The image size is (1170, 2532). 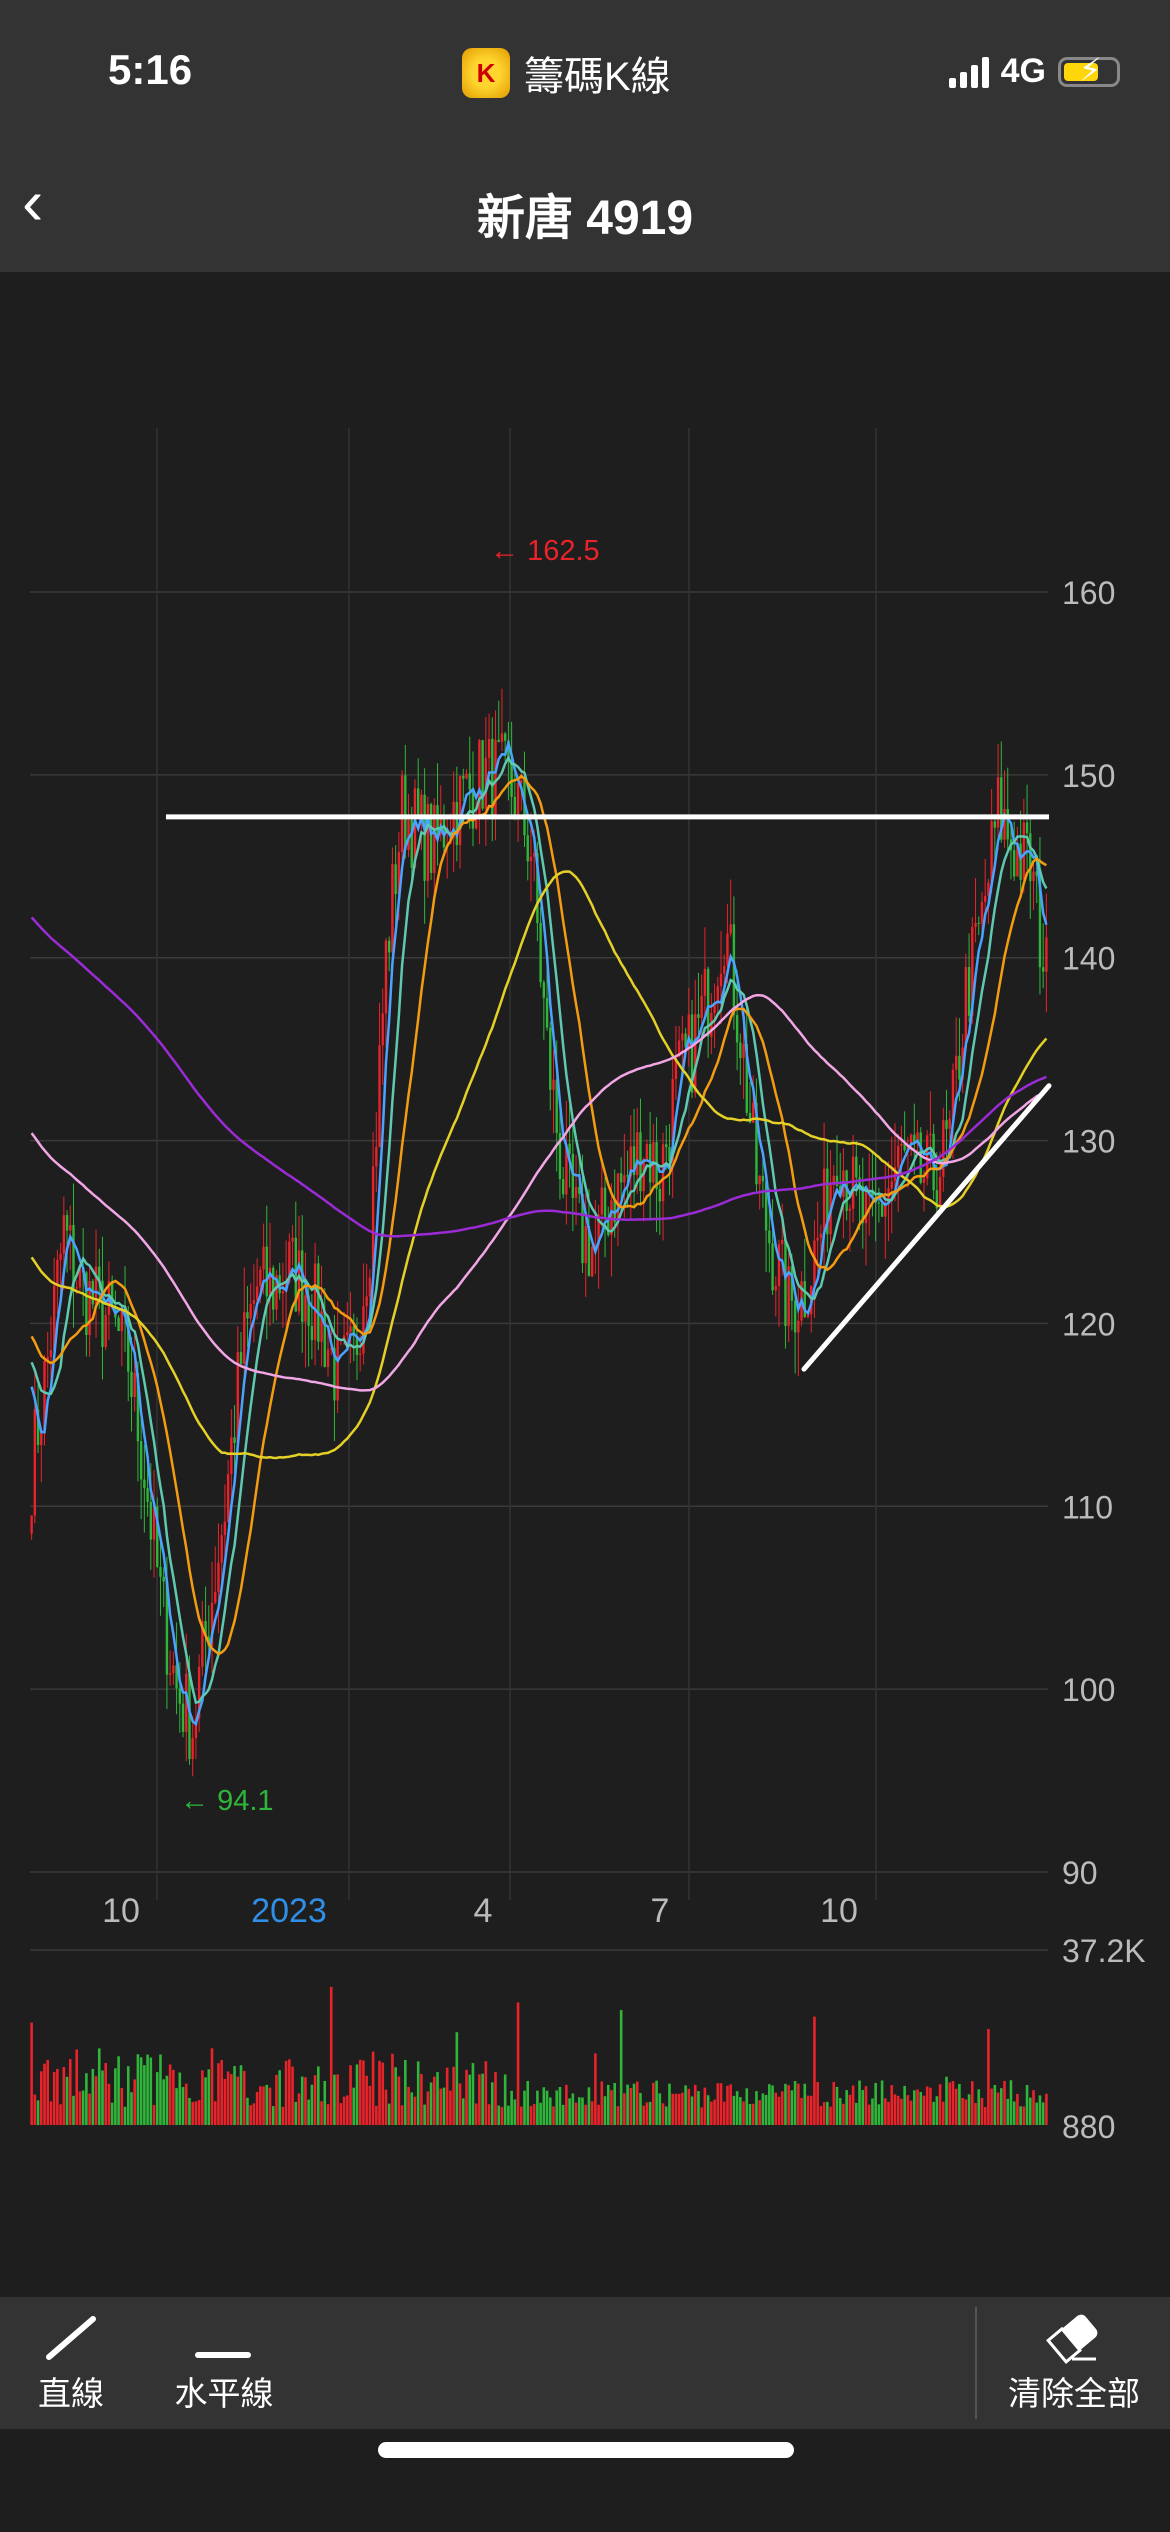 I want to click on home-indicator, so click(x=586, y=2450).